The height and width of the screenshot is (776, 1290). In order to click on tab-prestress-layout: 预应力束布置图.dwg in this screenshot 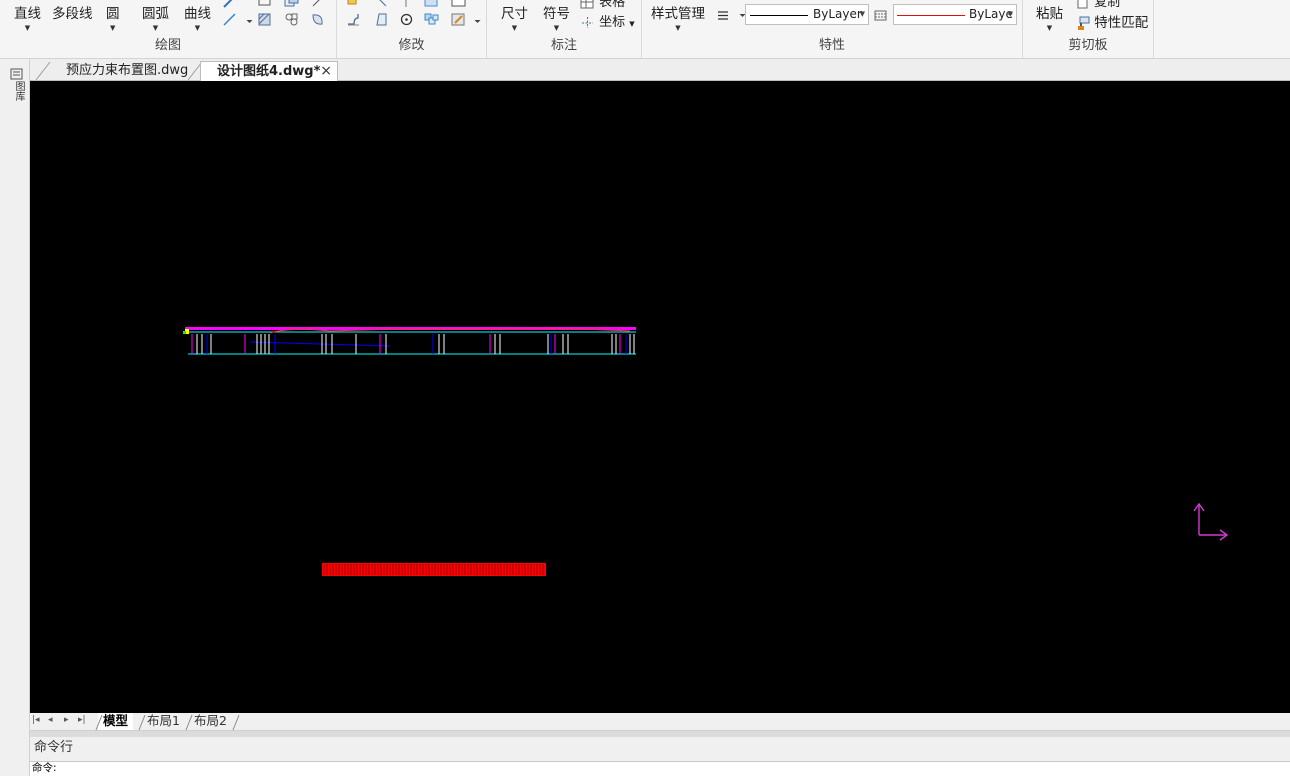, I will do `click(123, 71)`.